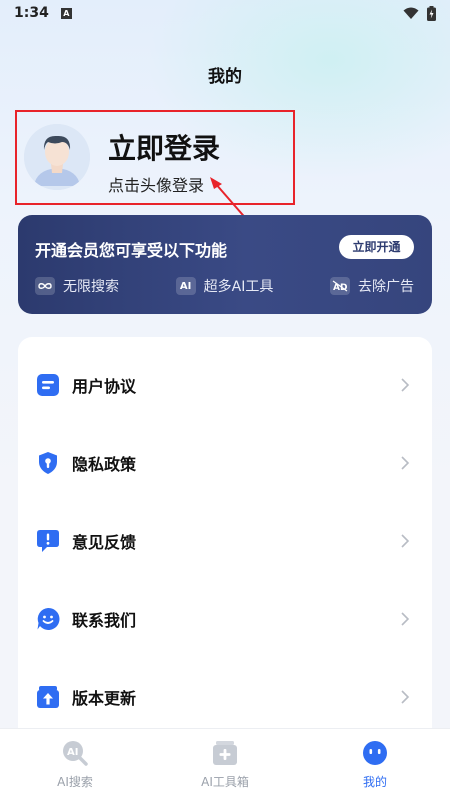 The image size is (450, 800). What do you see at coordinates (386, 287) in the screenshot?
I see `vip-feature-label: 去除广告` at bounding box center [386, 287].